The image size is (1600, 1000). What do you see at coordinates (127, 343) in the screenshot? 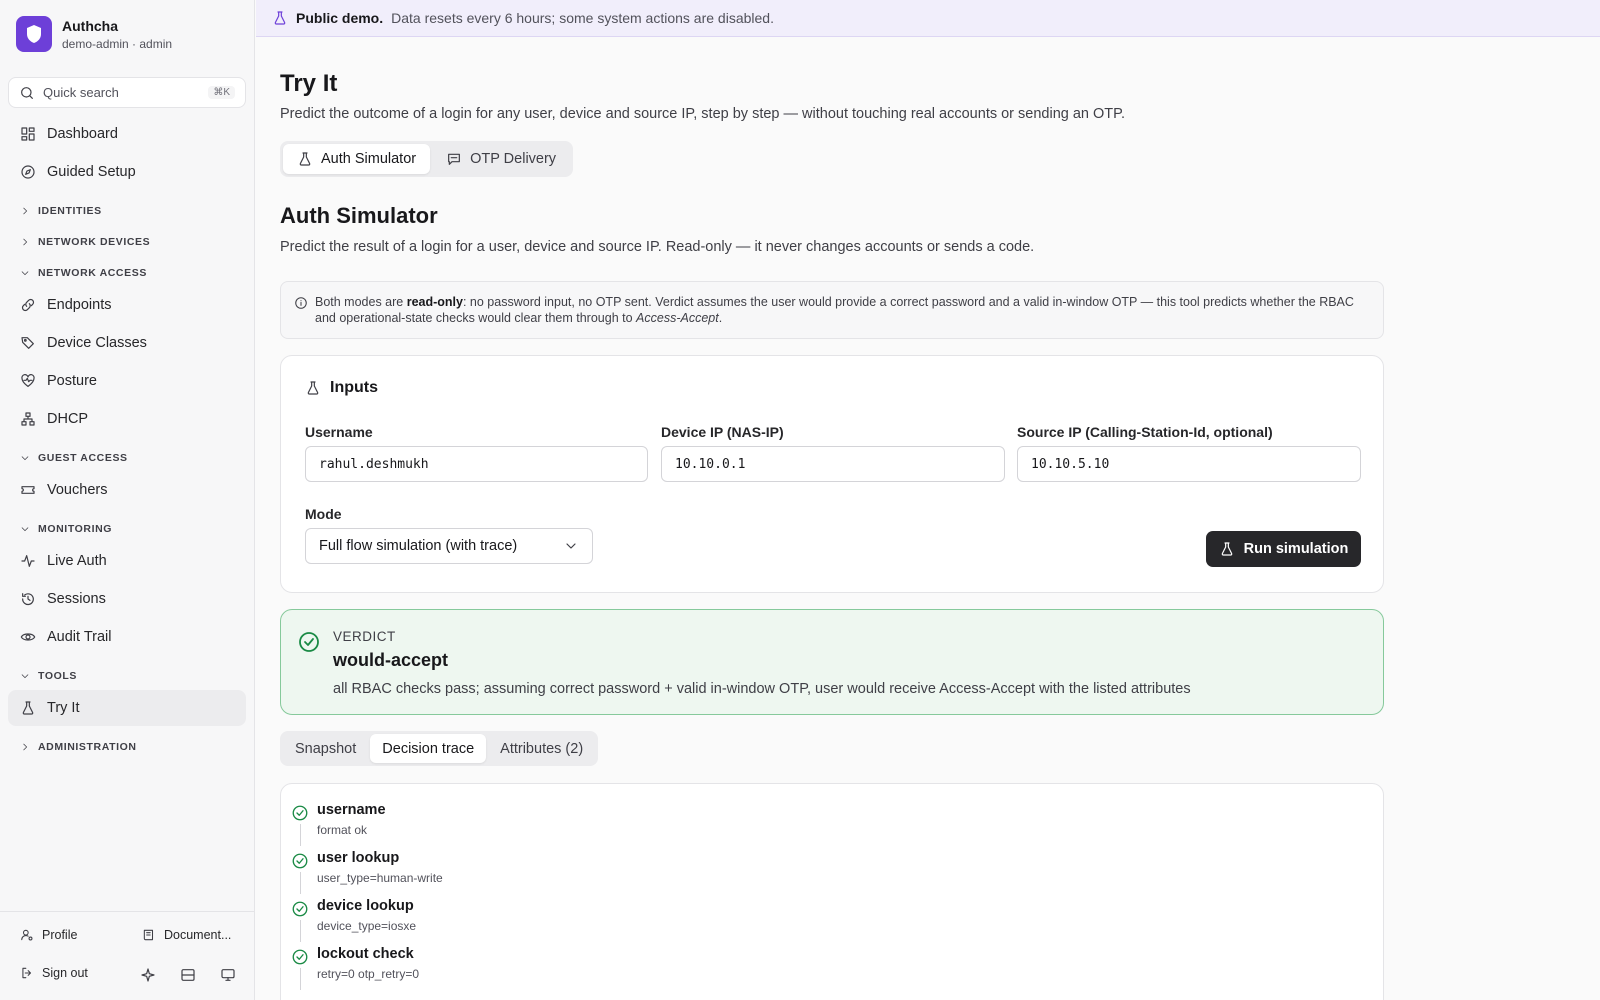
I see `sidebar-item-device-classes: Device Classes` at bounding box center [127, 343].